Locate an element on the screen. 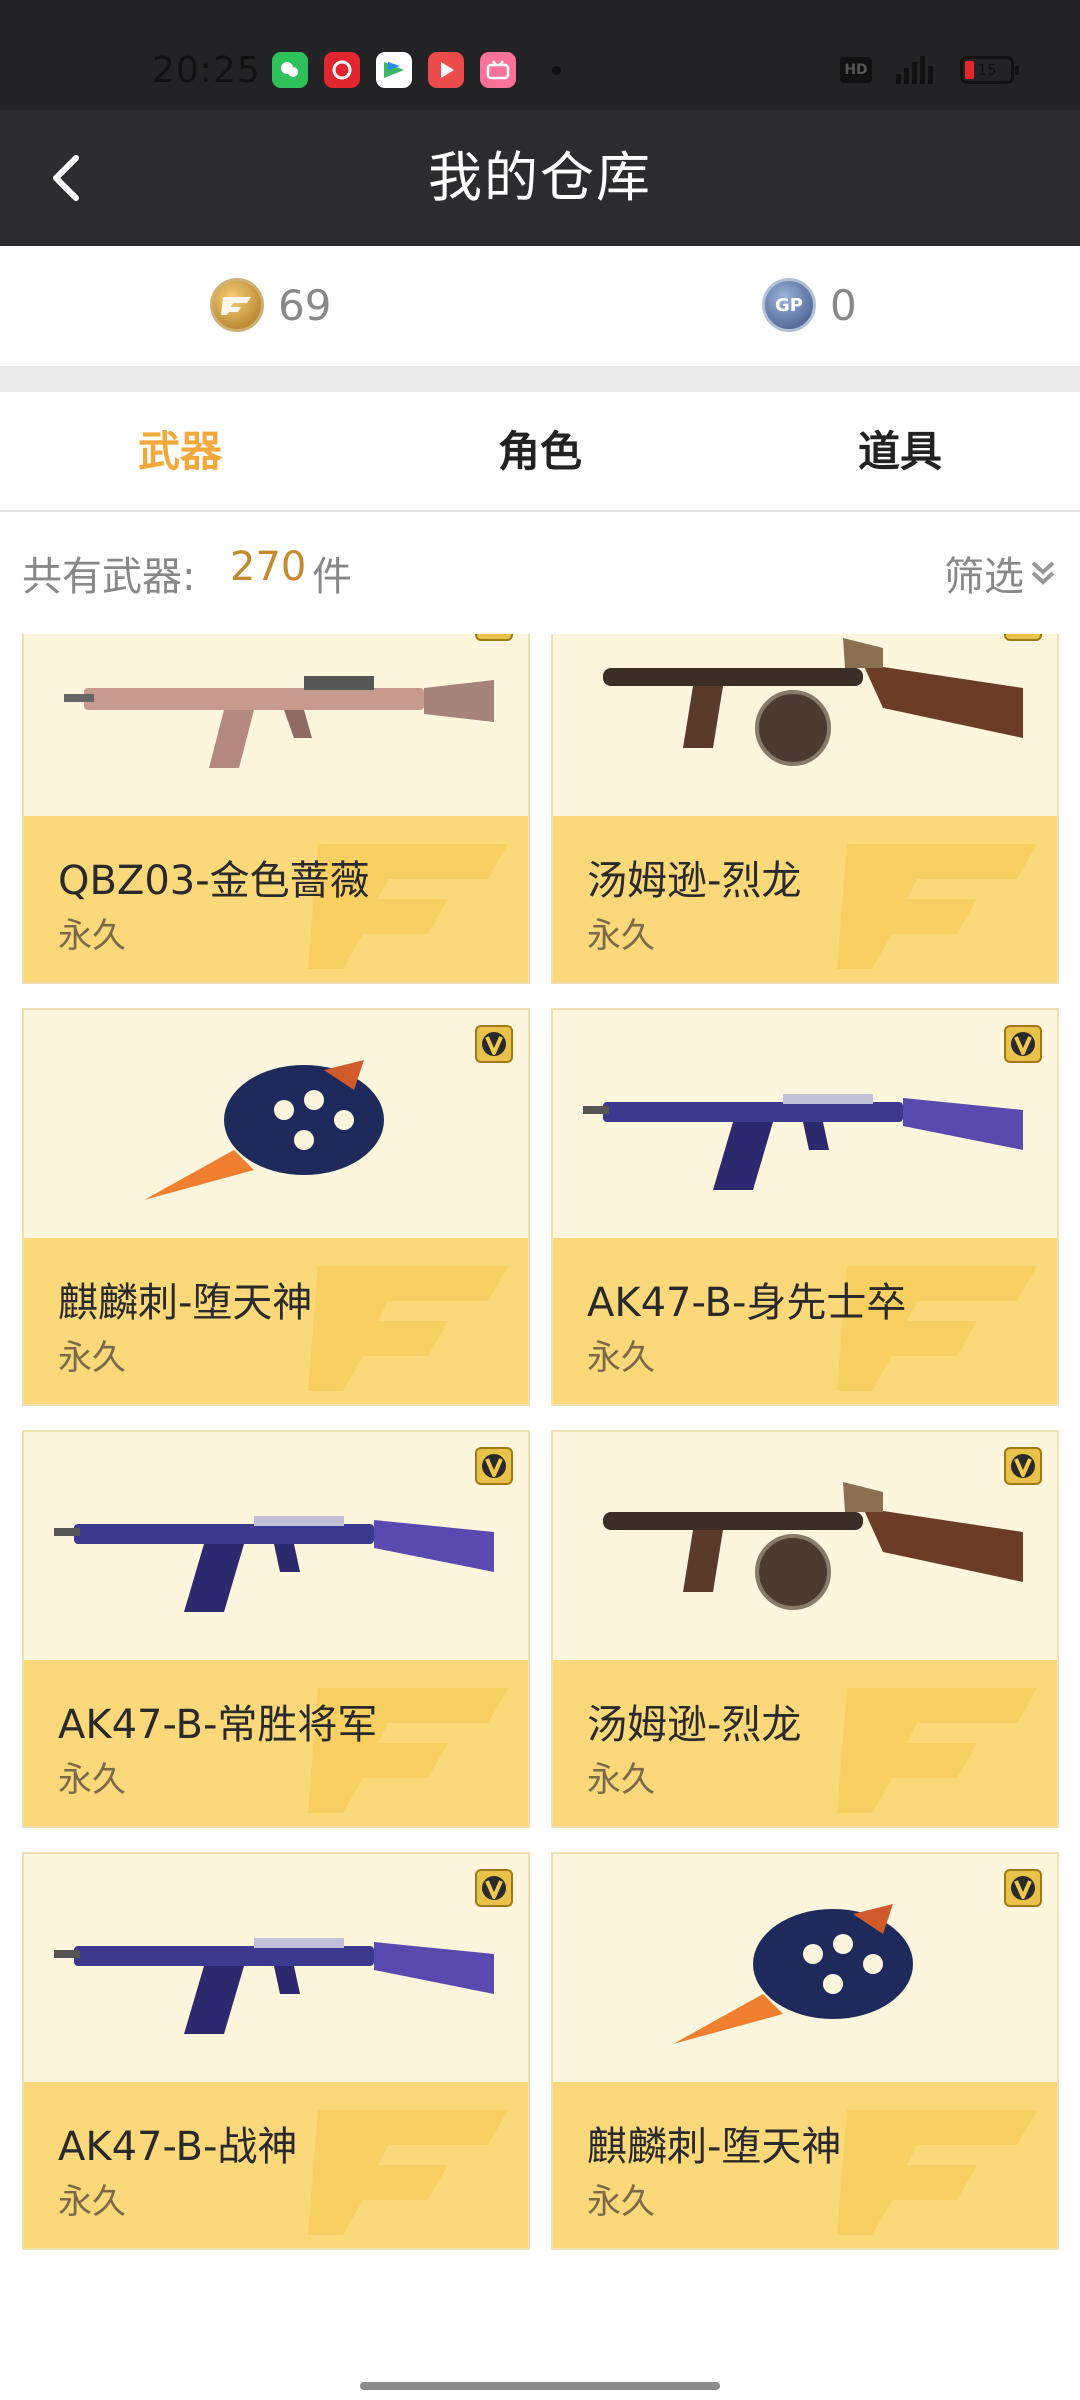 Image resolution: width=1080 pixels, height=2400 pixels. weapon-card: AK47-B-常胜将军永久 is located at coordinates (276, 1629).